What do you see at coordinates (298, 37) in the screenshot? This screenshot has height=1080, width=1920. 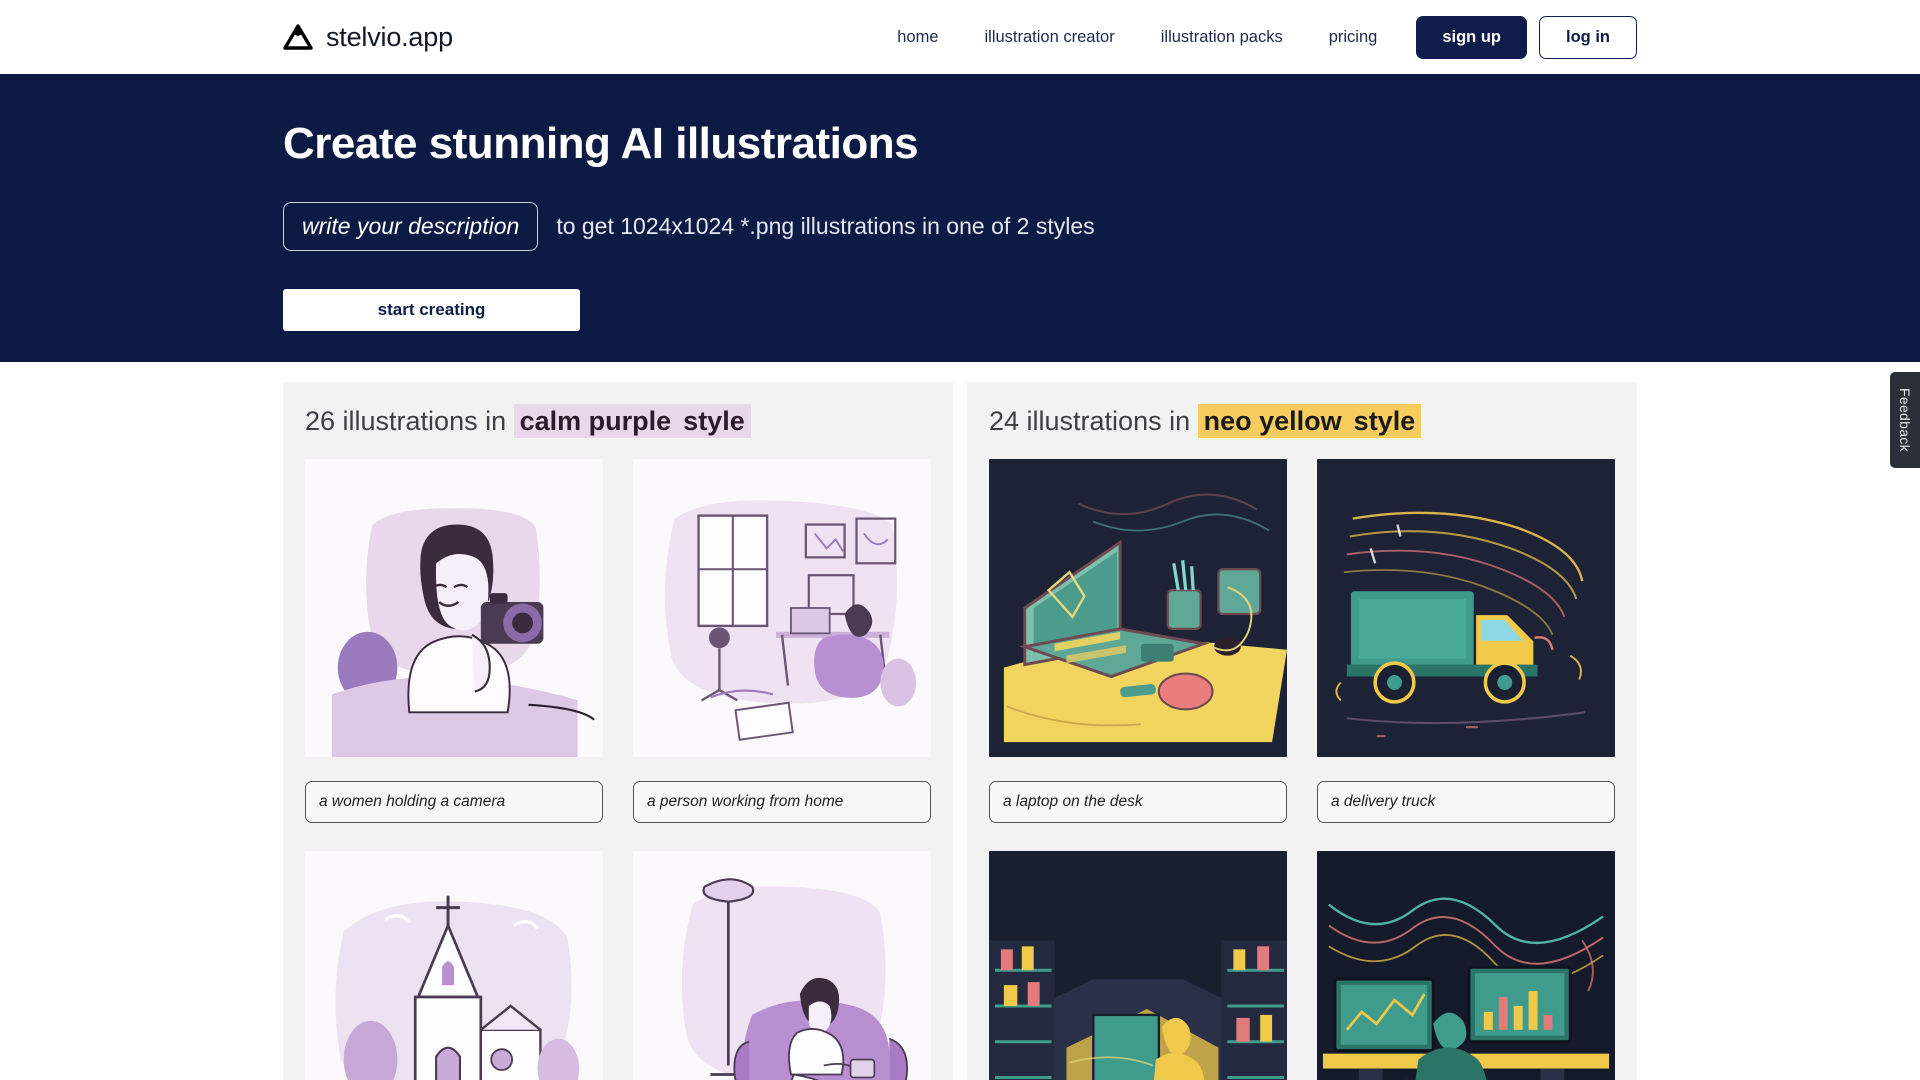 I see `triangle-mountain-icon` at bounding box center [298, 37].